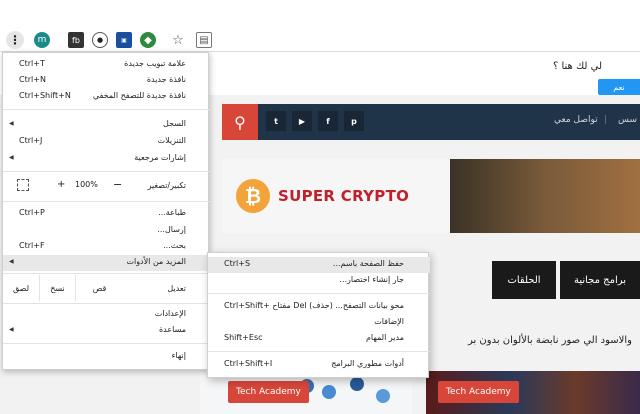  I want to click on menu-shortcut: Ctrl+F, so click(32, 245).